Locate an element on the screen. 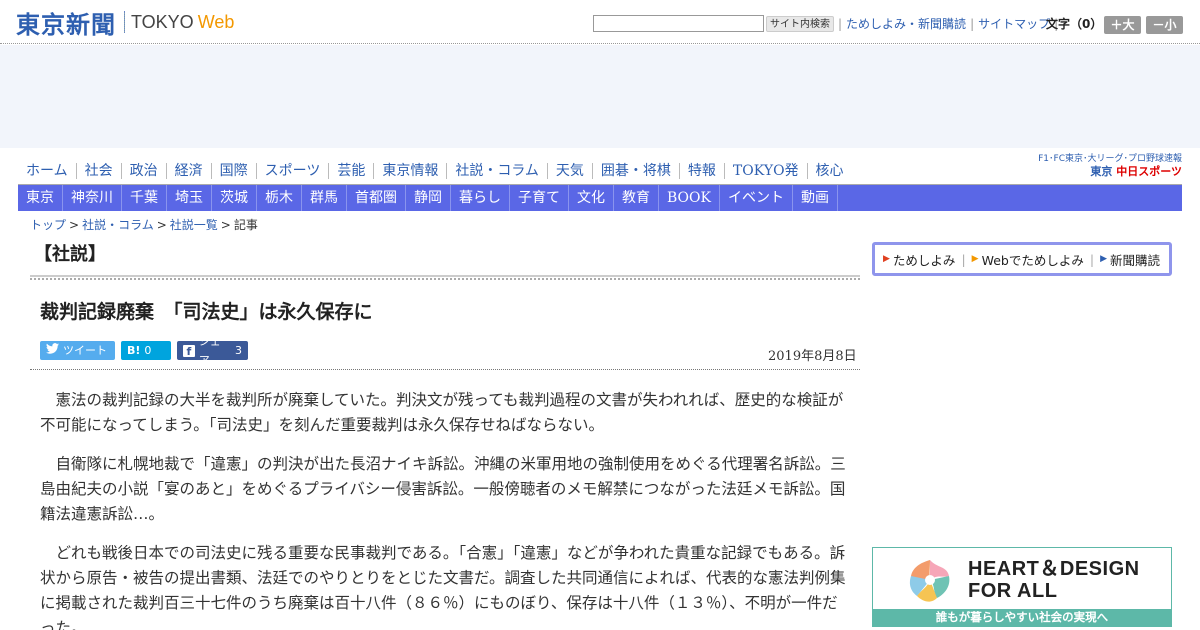 This screenshot has width=1200, height=630. banner-title-line1: HEART＆DESIGN is located at coordinates (1054, 569).